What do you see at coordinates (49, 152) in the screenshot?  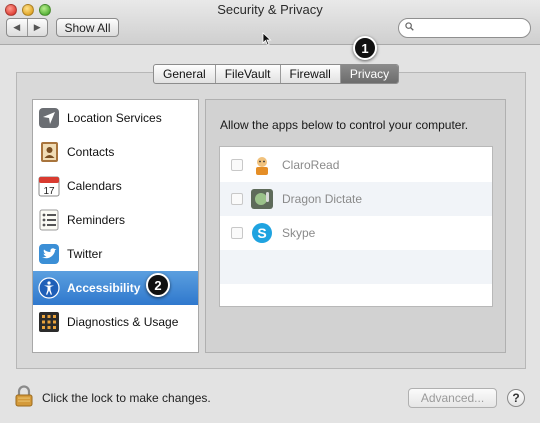 I see `contacts-book-icon` at bounding box center [49, 152].